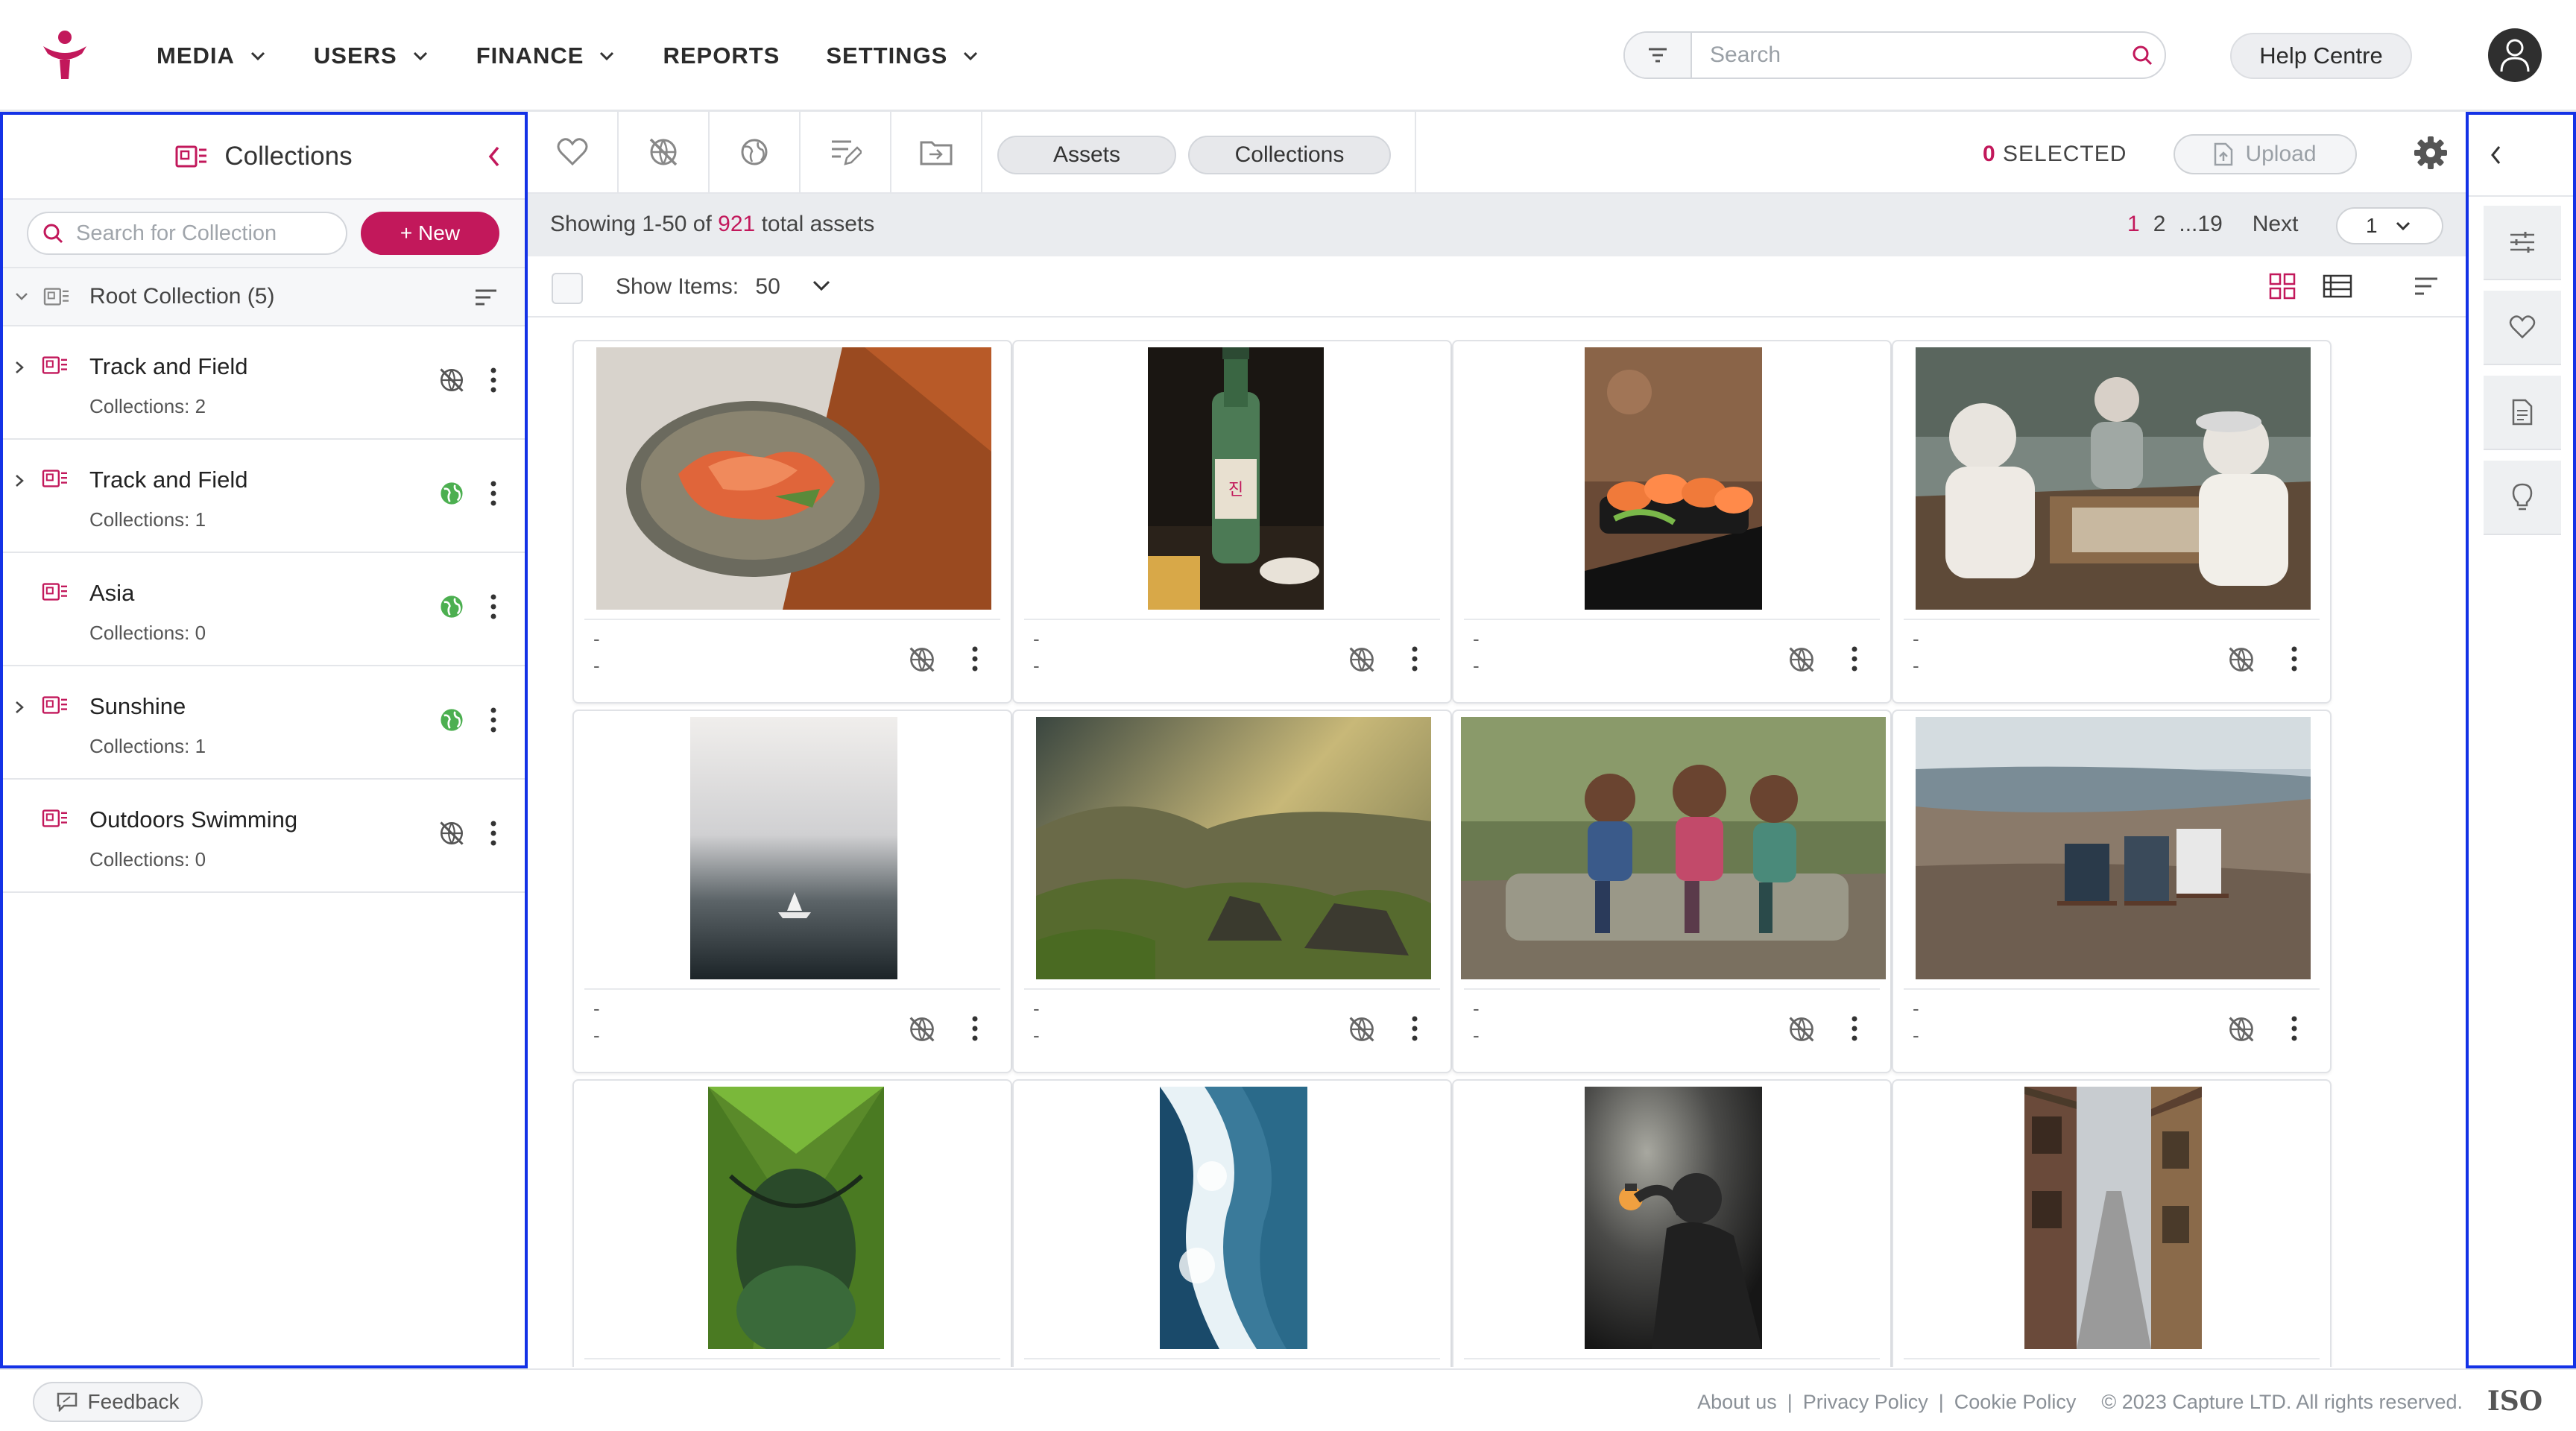 The image size is (2576, 1431). What do you see at coordinates (2522, 328) in the screenshot?
I see `favorites-panel-button` at bounding box center [2522, 328].